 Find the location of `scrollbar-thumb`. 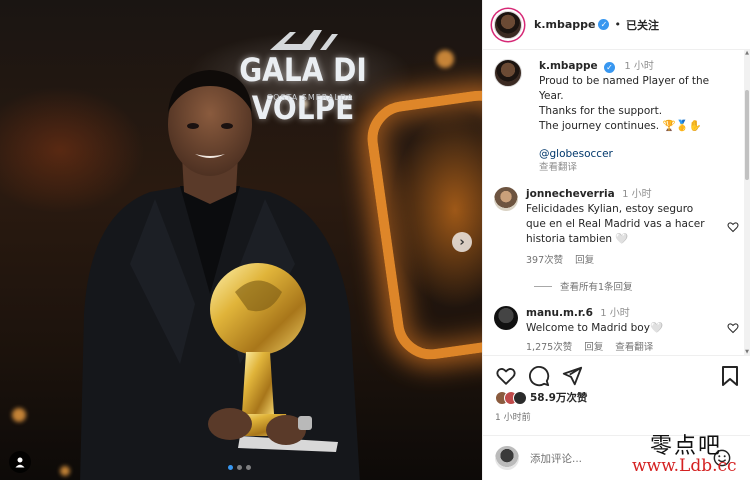

scrollbar-thumb is located at coordinates (747, 135).